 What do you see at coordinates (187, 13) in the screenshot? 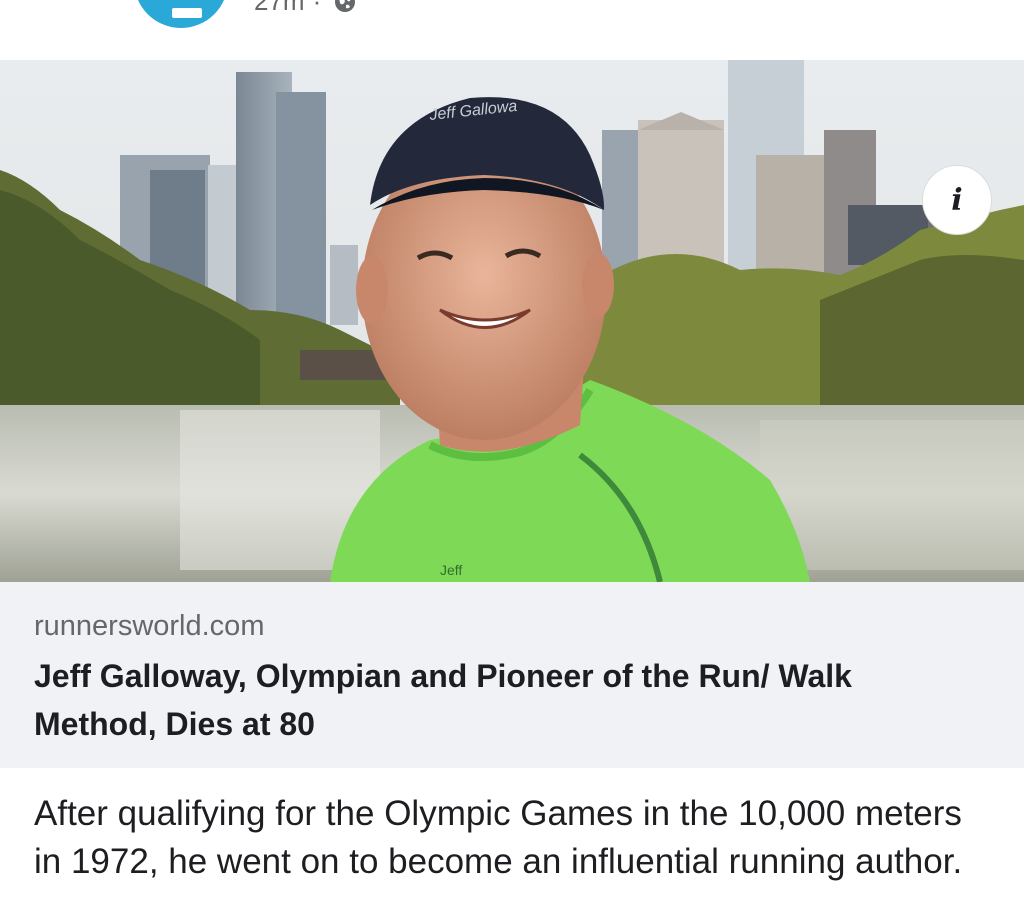
I see `avatar-logo-mark` at bounding box center [187, 13].